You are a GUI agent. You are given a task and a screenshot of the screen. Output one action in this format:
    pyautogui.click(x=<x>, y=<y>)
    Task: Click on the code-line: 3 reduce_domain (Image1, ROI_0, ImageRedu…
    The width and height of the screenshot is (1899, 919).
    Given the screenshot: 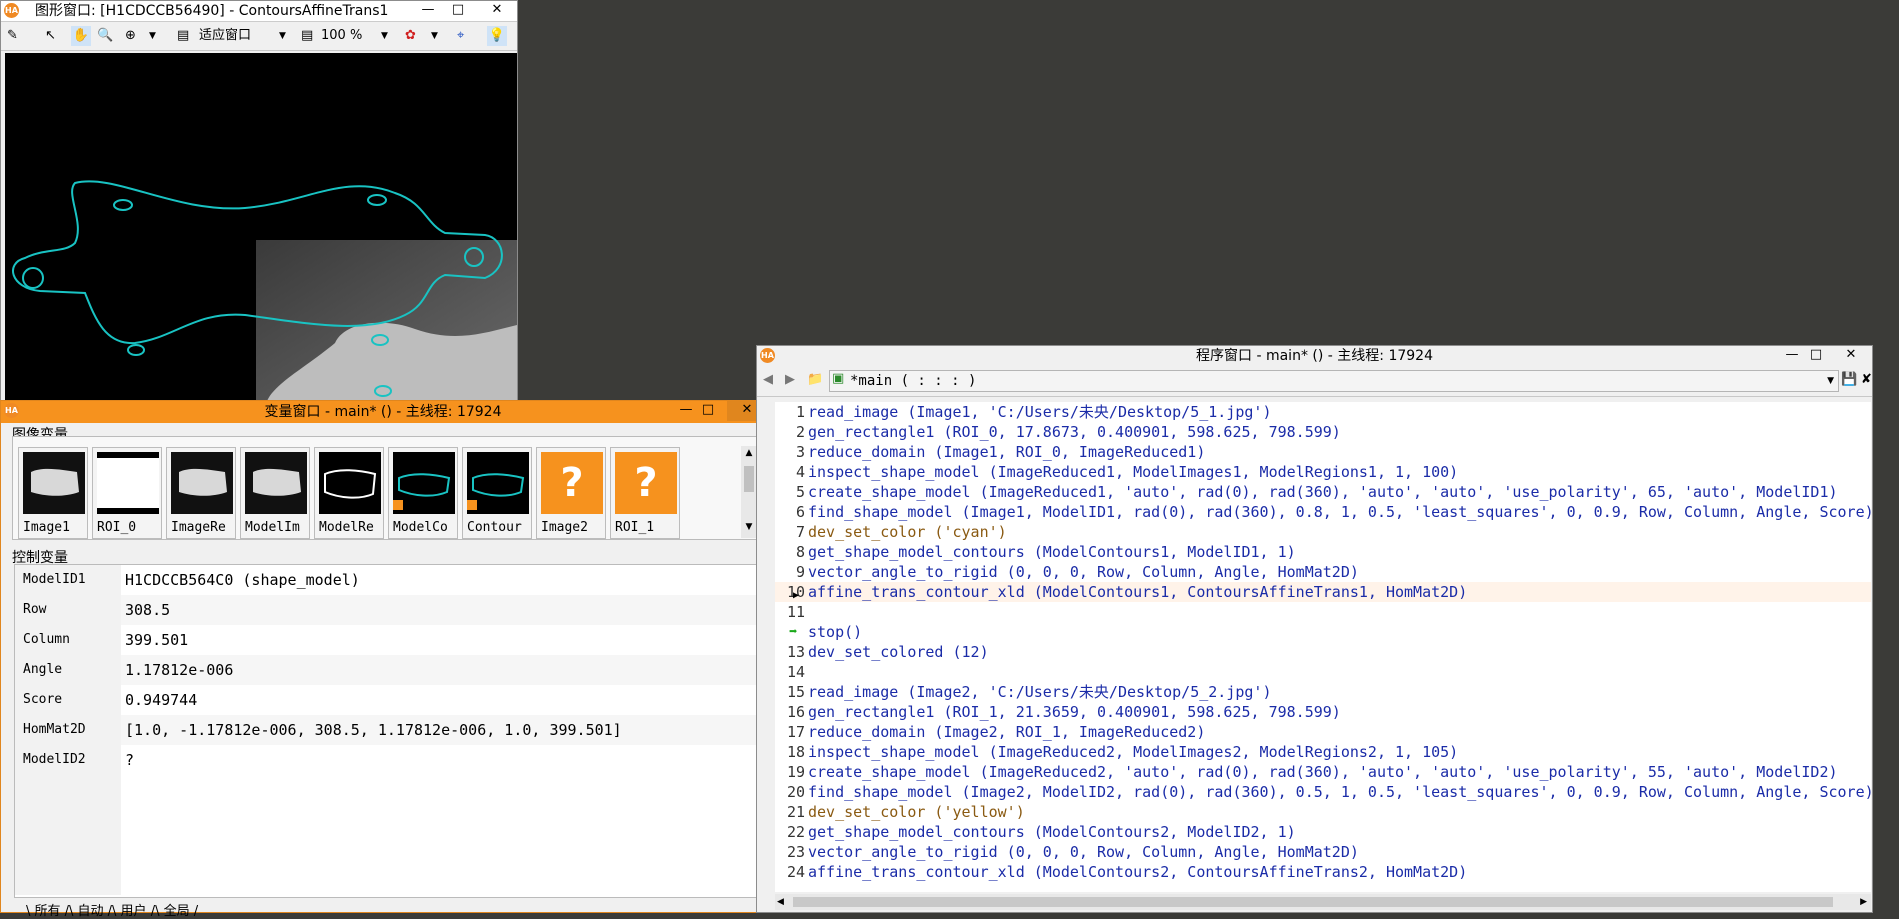 What is the action you would take?
    pyautogui.click(x=1323, y=452)
    